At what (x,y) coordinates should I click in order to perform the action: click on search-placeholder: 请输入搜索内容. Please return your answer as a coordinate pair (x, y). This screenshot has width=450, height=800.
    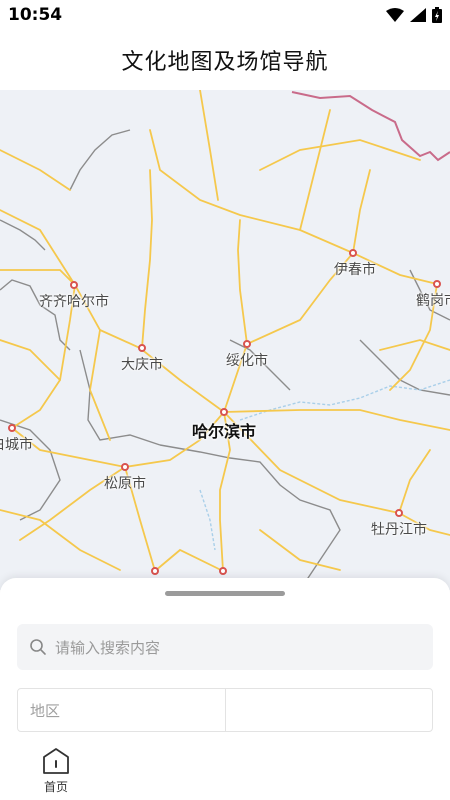
    Looking at the image, I should click on (108, 647).